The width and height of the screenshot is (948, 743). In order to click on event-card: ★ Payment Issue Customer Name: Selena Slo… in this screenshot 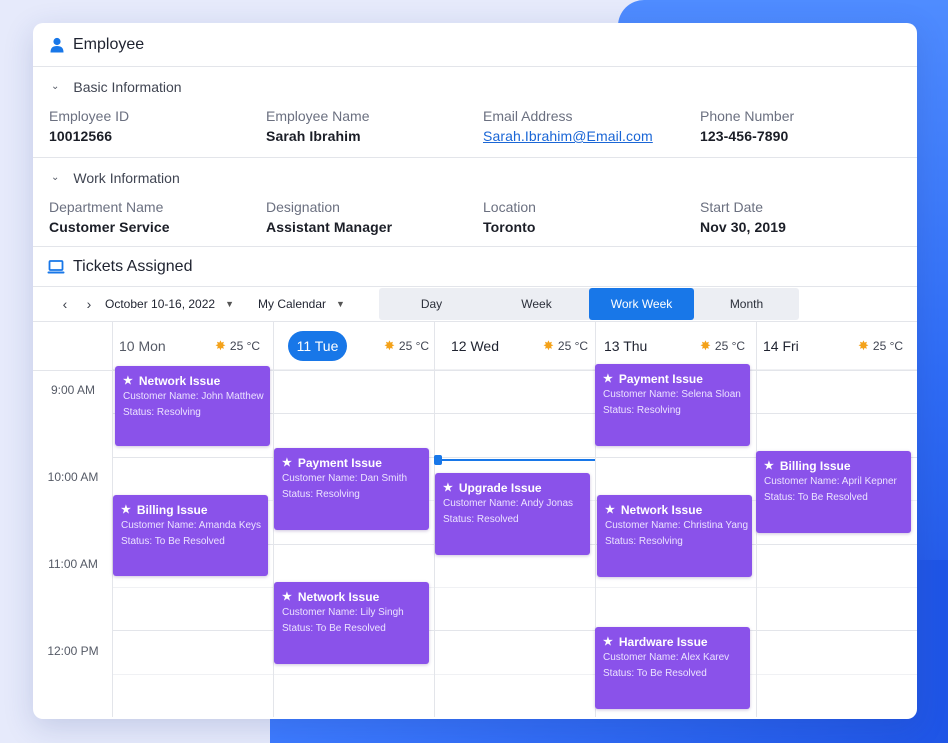, I will do `click(672, 405)`.